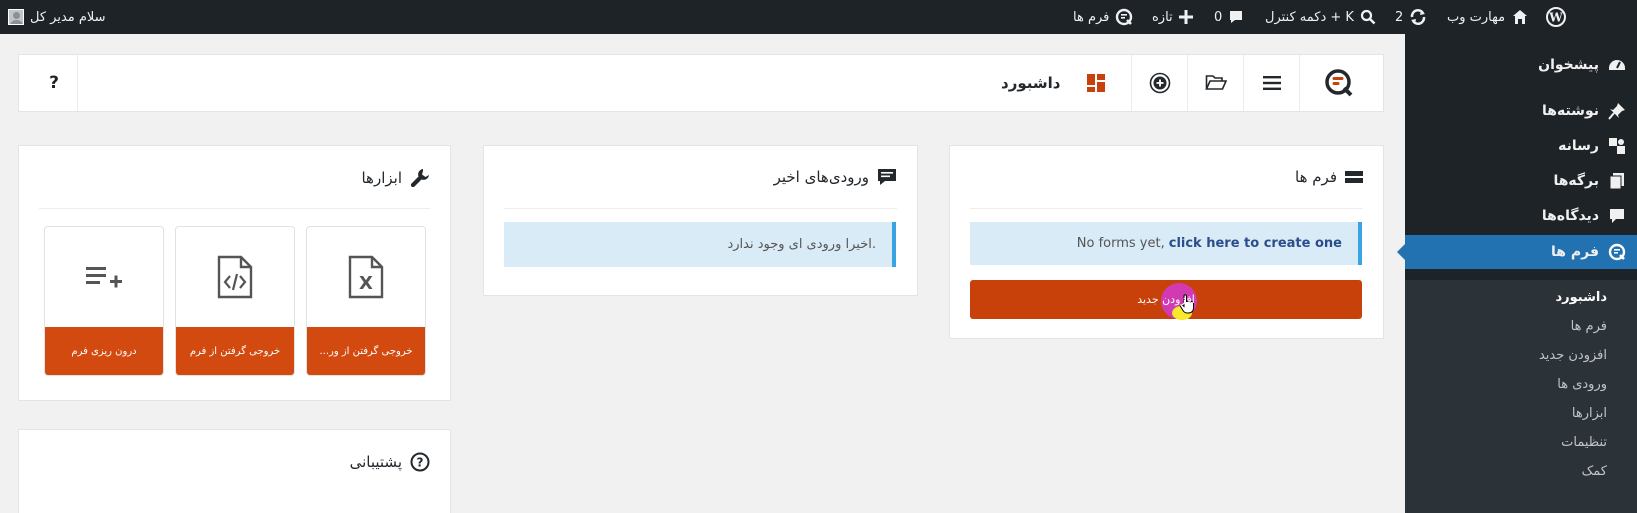 This screenshot has width=1637, height=513. I want to click on no-forms-notice: No forms yet, click here to create one, so click(1166, 243).